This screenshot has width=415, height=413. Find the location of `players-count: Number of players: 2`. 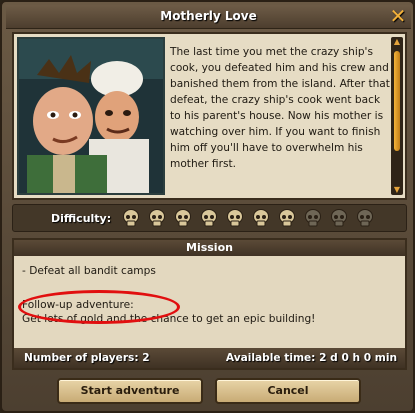

players-count: Number of players: 2 is located at coordinates (87, 358).